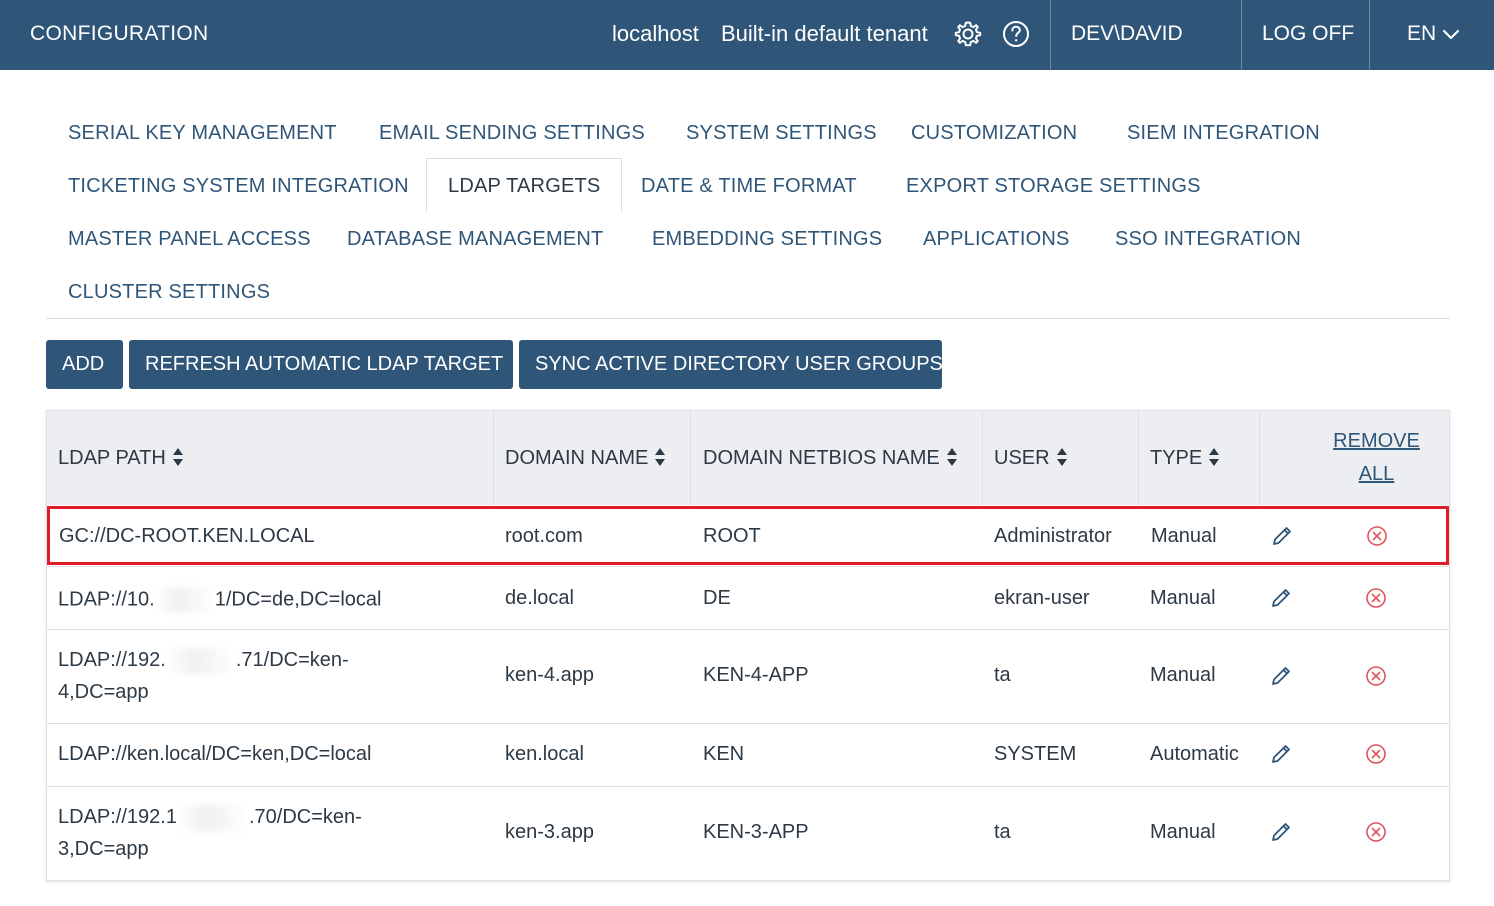 This screenshot has width=1494, height=906. I want to click on ldap-path-line: 3,DC=app, so click(103, 849).